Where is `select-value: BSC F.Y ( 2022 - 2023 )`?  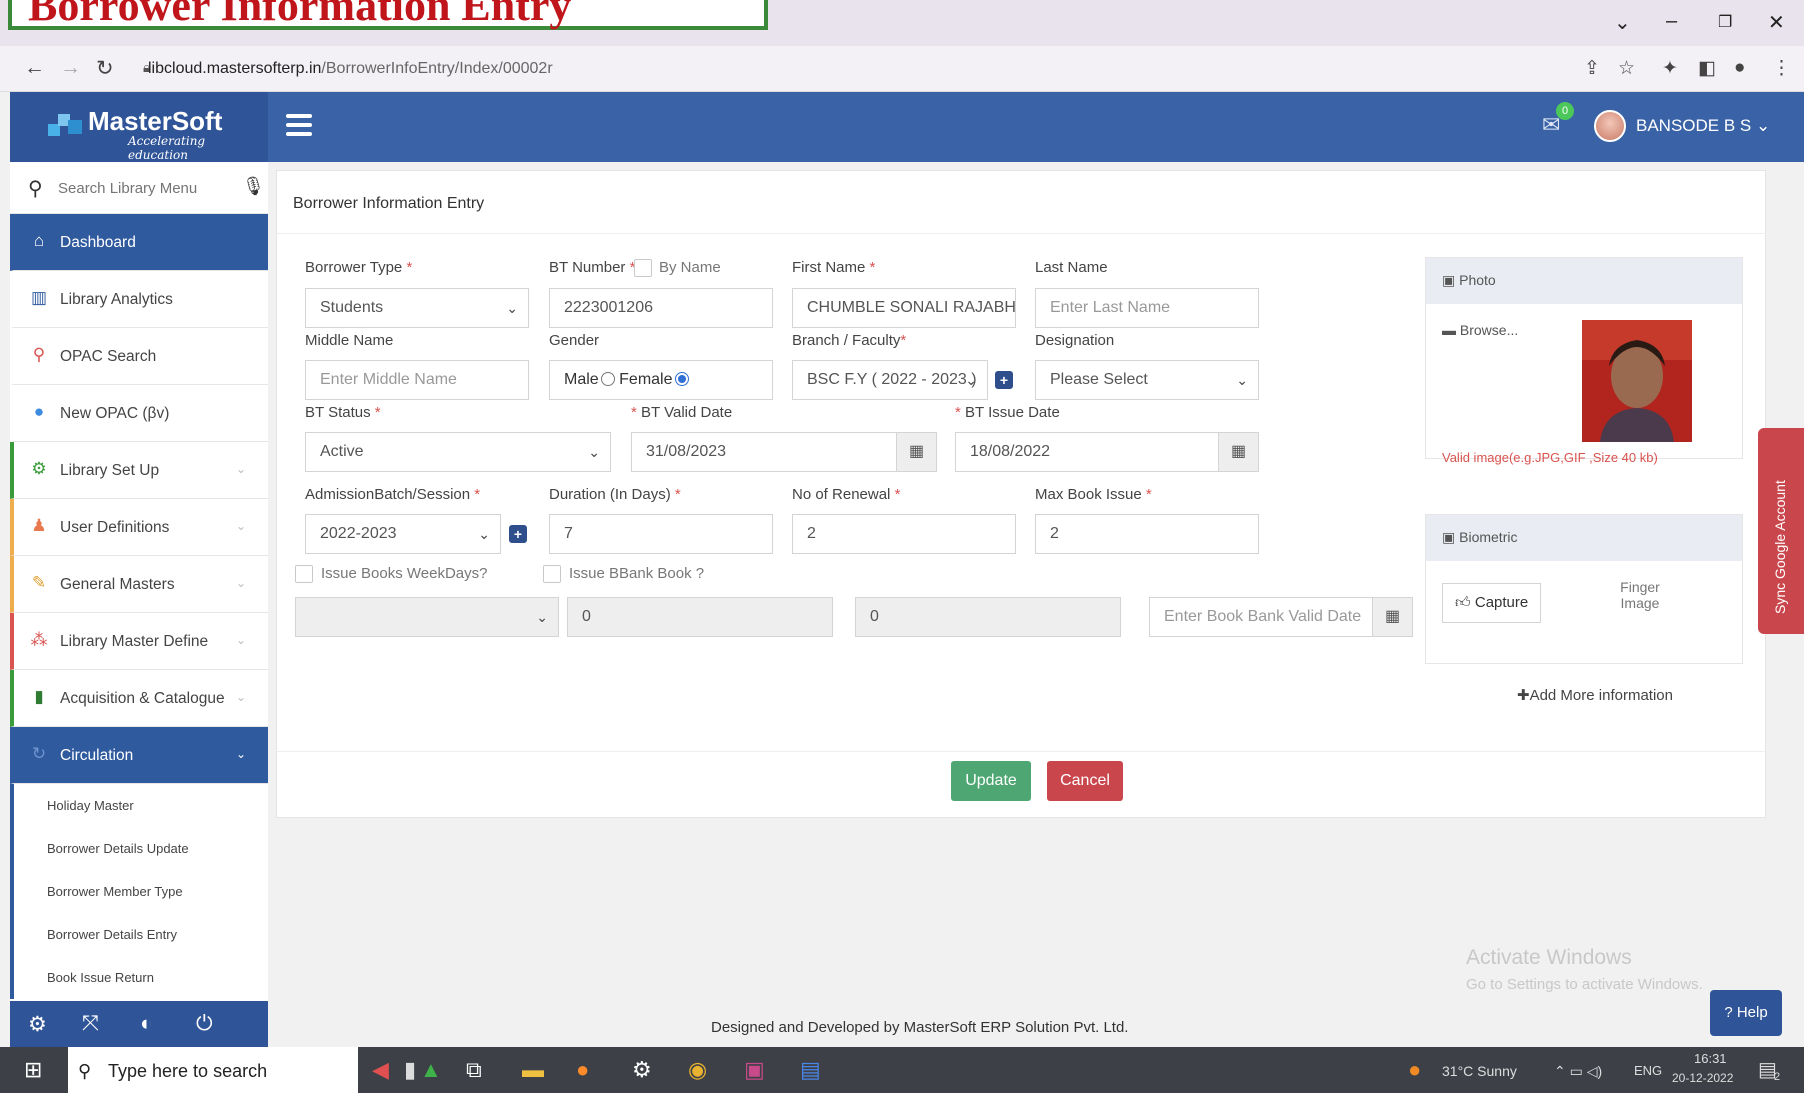 select-value: BSC F.Y ( 2022 - 2023 ) is located at coordinates (892, 379).